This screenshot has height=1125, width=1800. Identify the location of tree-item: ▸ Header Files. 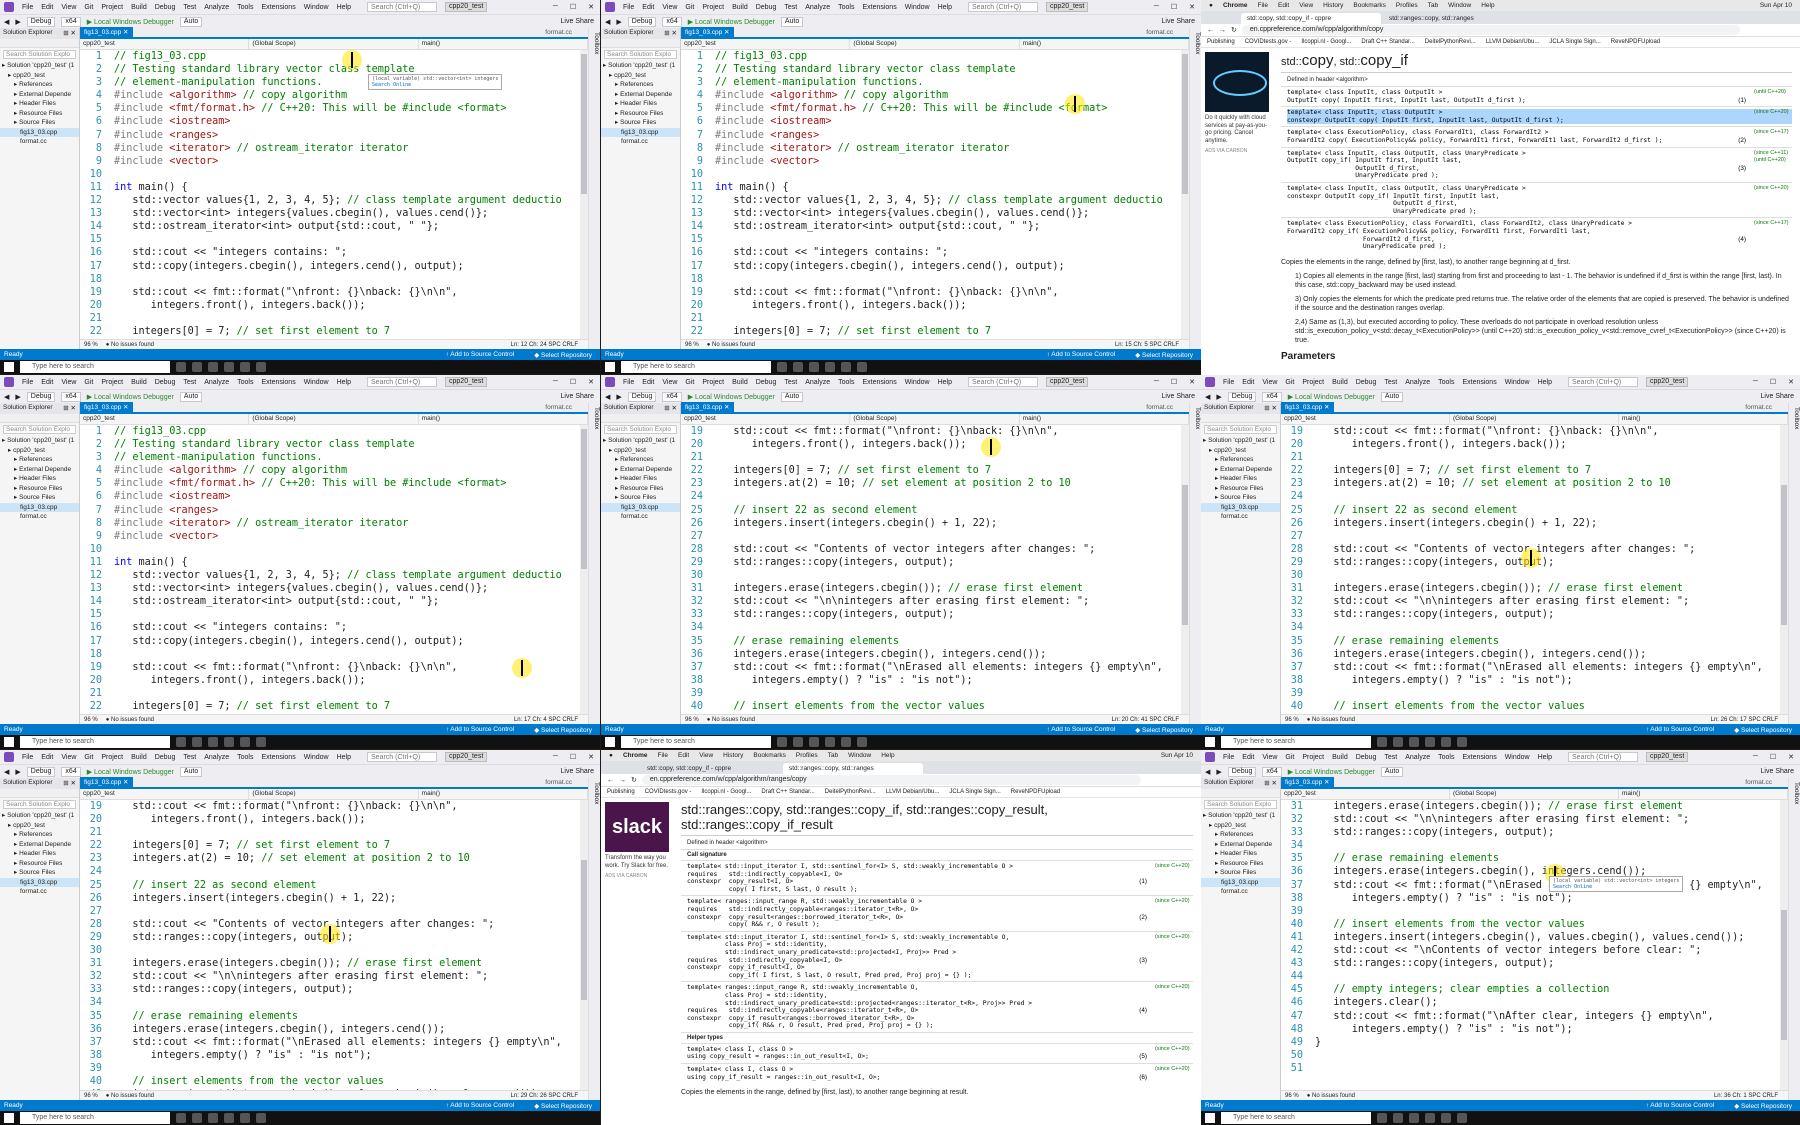
(39, 854).